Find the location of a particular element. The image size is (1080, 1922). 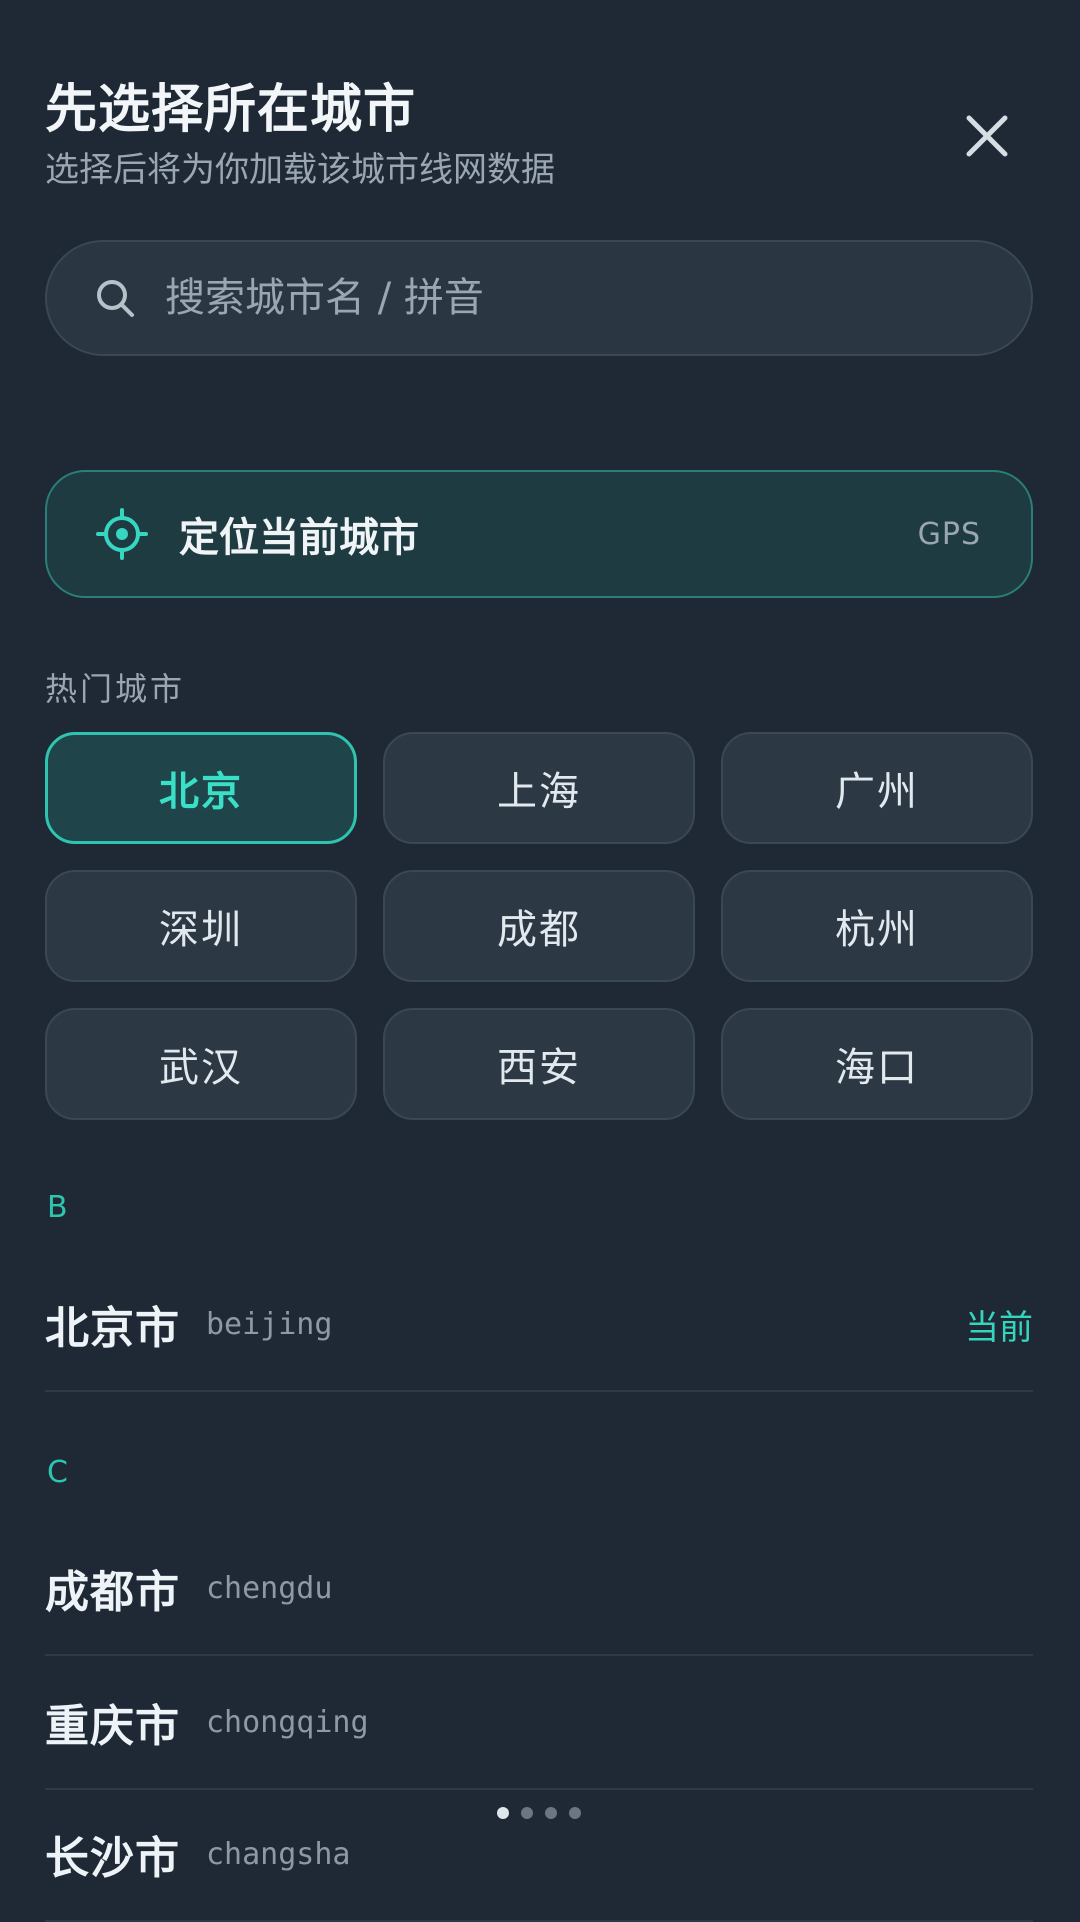

city-name: 重庆市 is located at coordinates (112, 1726).